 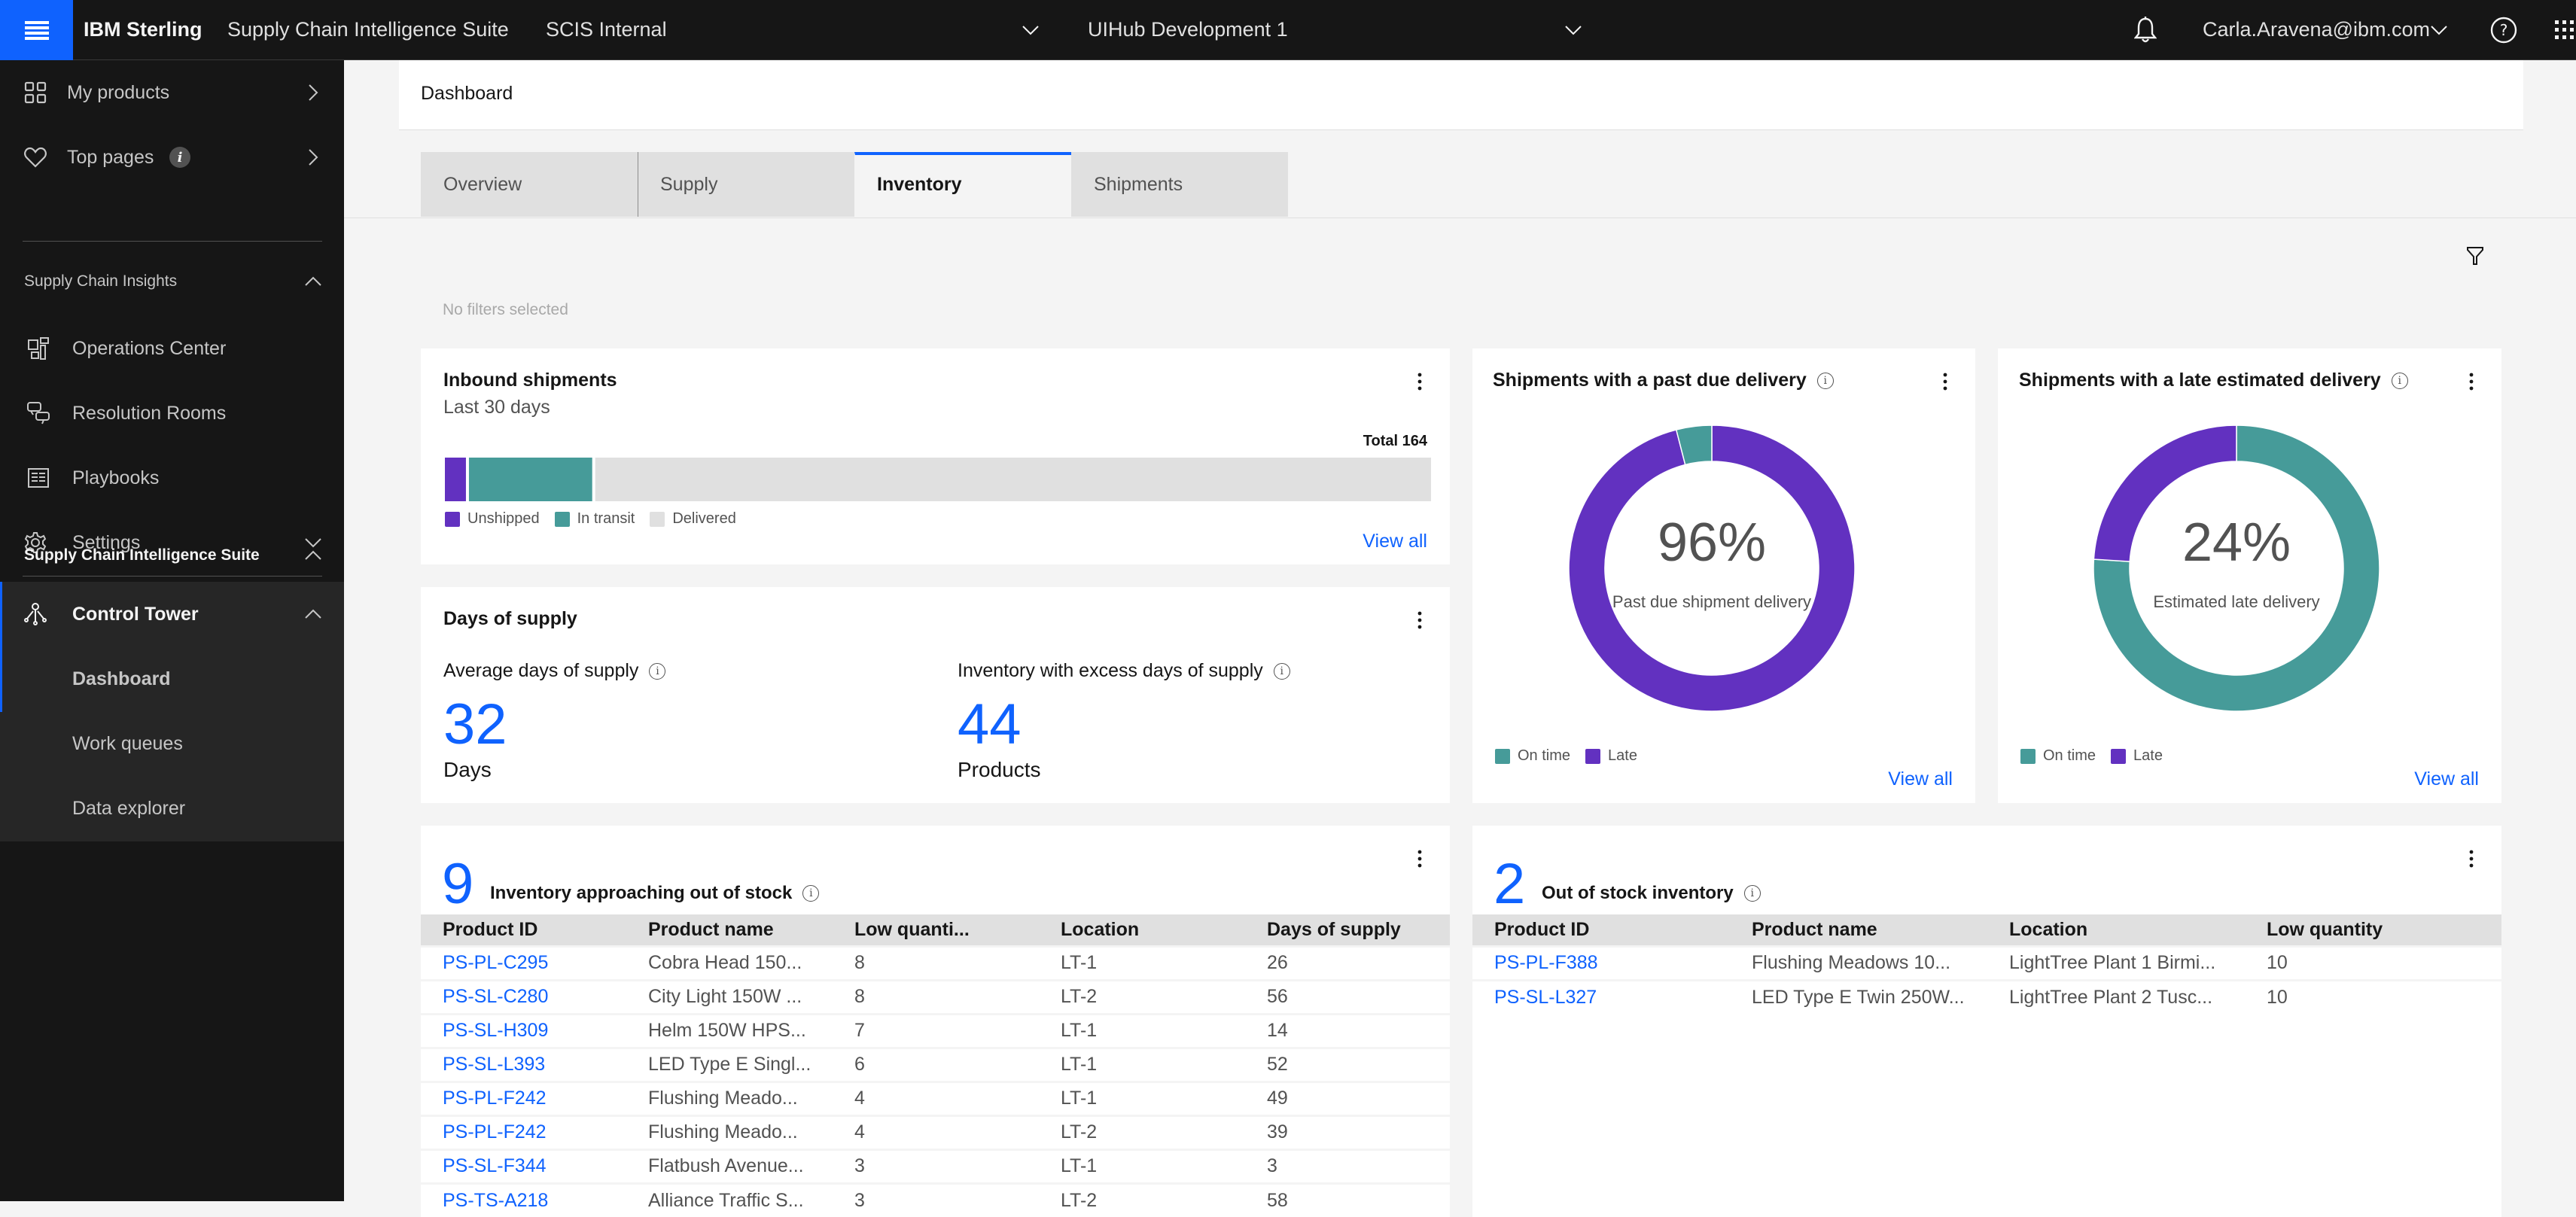 I want to click on org-selector-dropdown, so click(x=1030, y=30).